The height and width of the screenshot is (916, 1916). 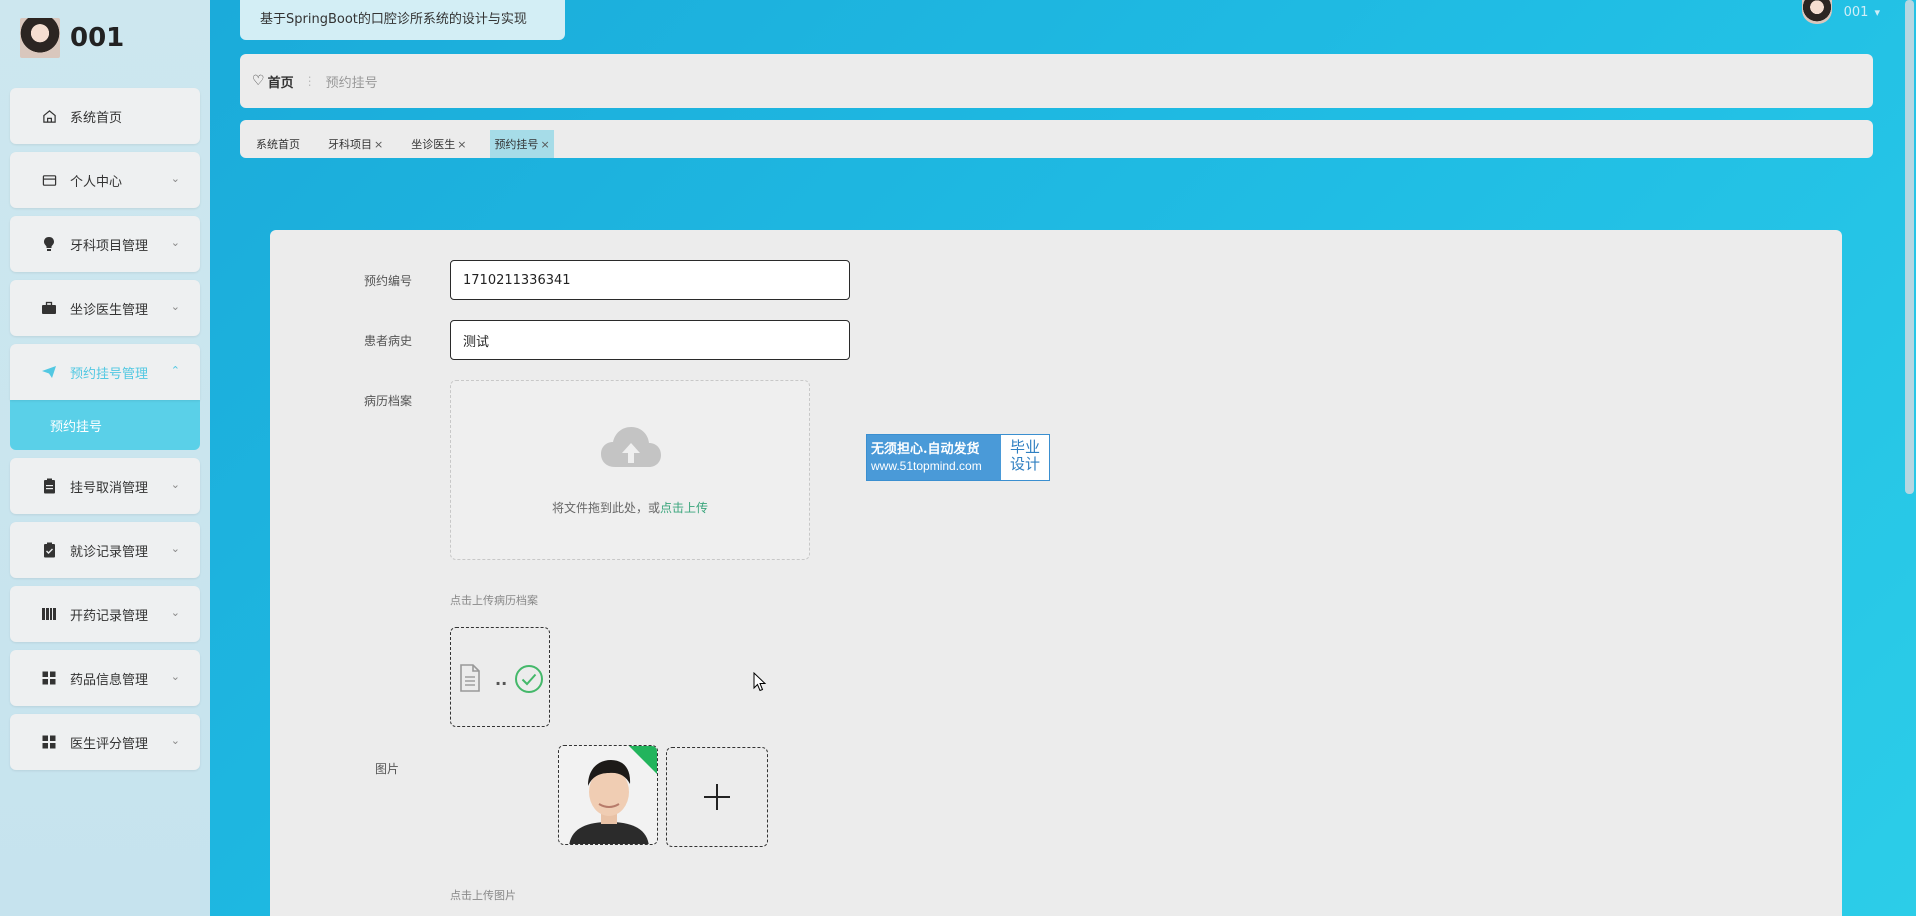 What do you see at coordinates (109, 246) in the screenshot?
I see `sidebar-item-label: 牙科项目管理` at bounding box center [109, 246].